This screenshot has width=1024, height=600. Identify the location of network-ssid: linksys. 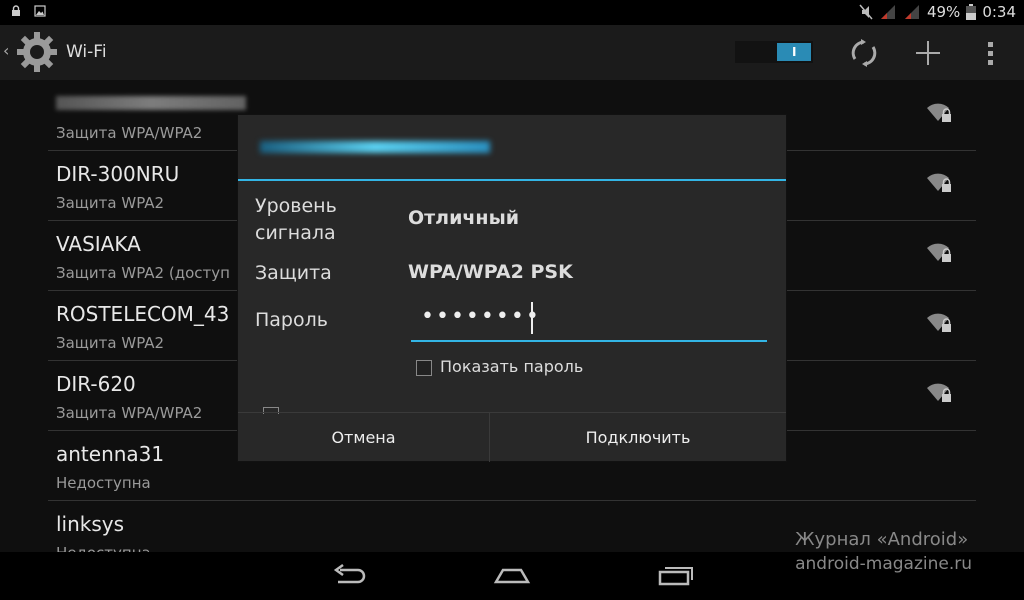
(90, 524).